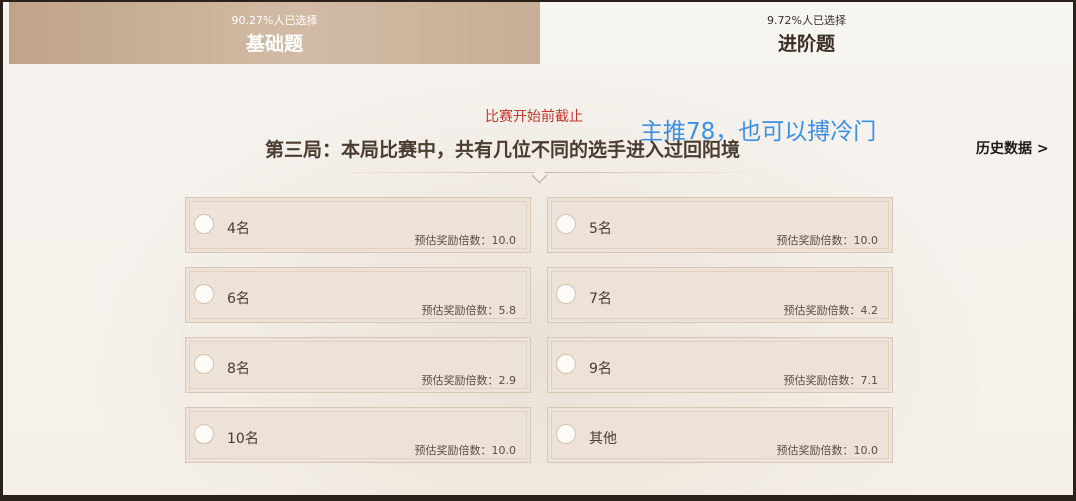 The image size is (1076, 501). Describe the element at coordinates (720, 365) in the screenshot. I see `option-9: 9名 预估奖励倍数：7.1` at that location.